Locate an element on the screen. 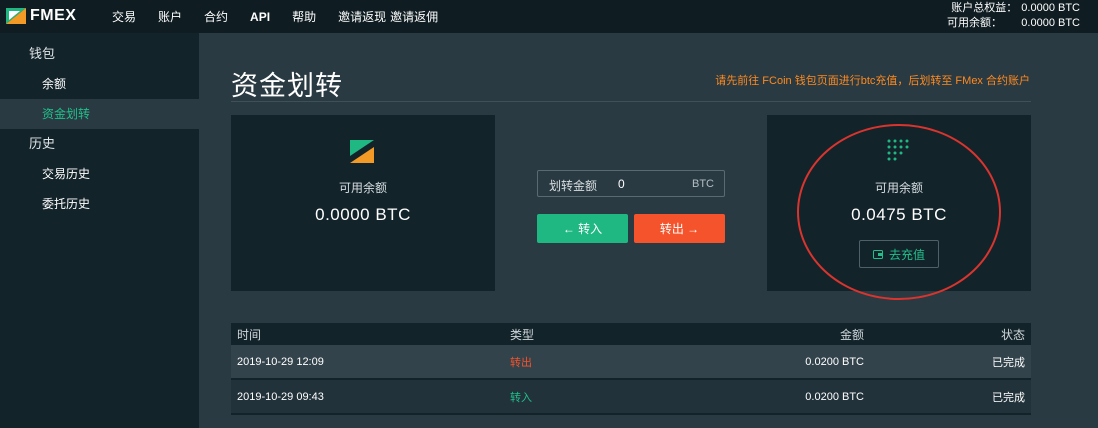 The height and width of the screenshot is (428, 1098). notice-text: 请先前往 FCoin 钱包页面进行btc充值，后划转至 FMex 合约账户 is located at coordinates (872, 81).